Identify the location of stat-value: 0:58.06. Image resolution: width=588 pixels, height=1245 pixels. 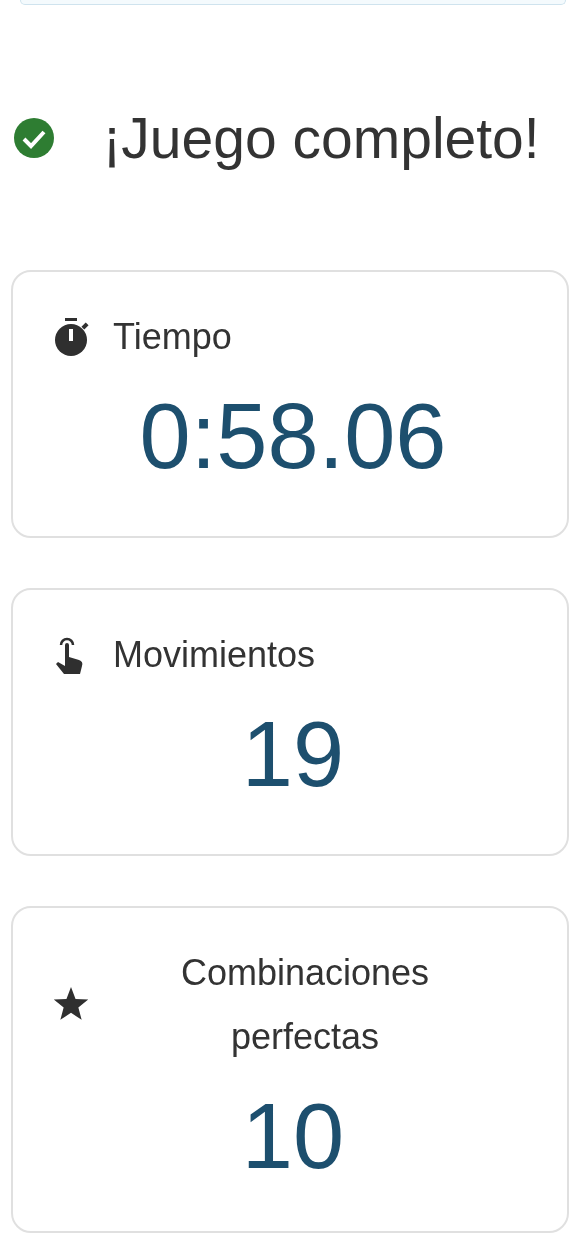
(293, 436).